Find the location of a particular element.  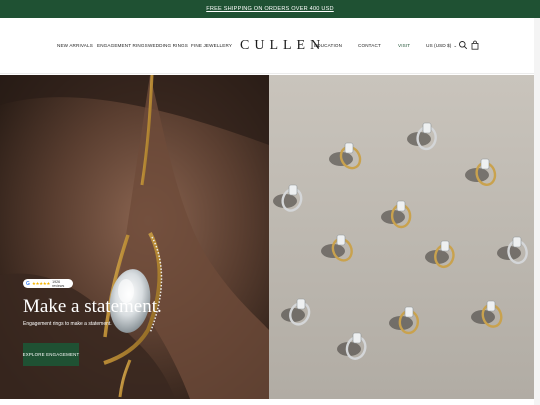

promo-bar: FREE SHIPPING ON ORDERS OVER 400 USD is located at coordinates (270, 9).